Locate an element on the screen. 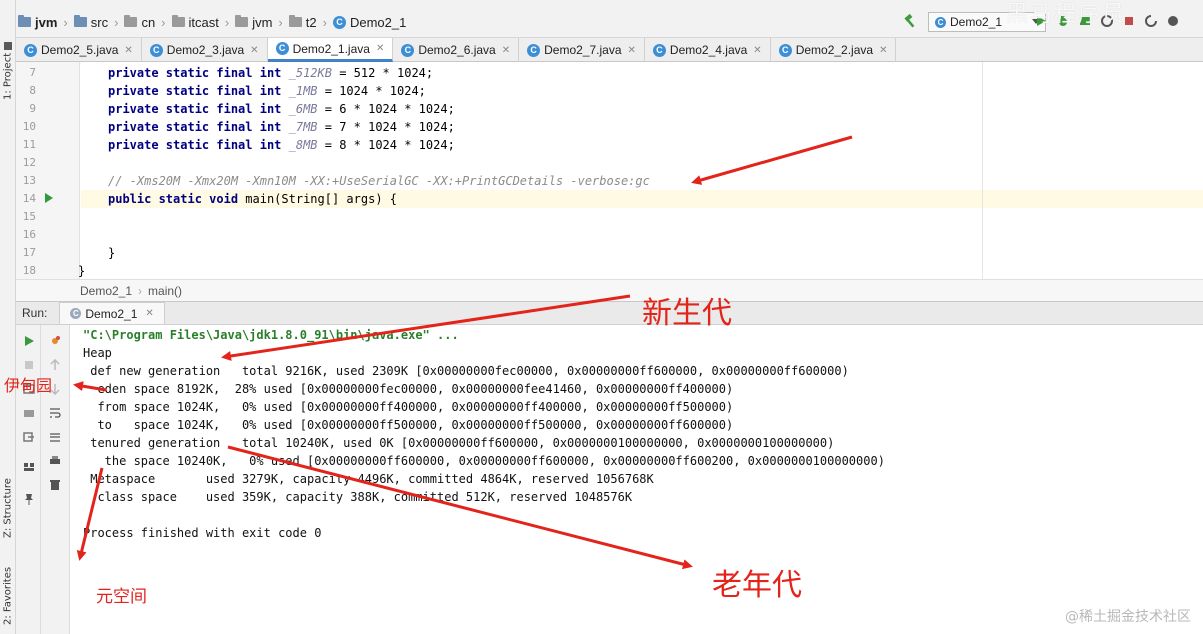 This screenshot has height=634, width=1203. layout-icon is located at coordinates (29, 467).